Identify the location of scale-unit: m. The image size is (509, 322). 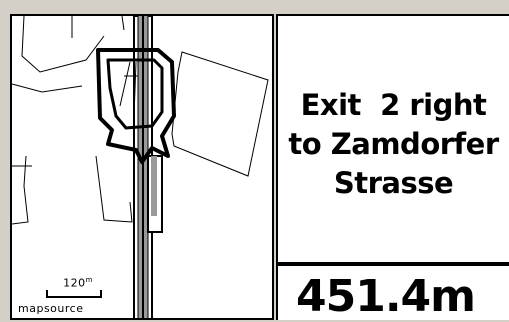
(89, 280).